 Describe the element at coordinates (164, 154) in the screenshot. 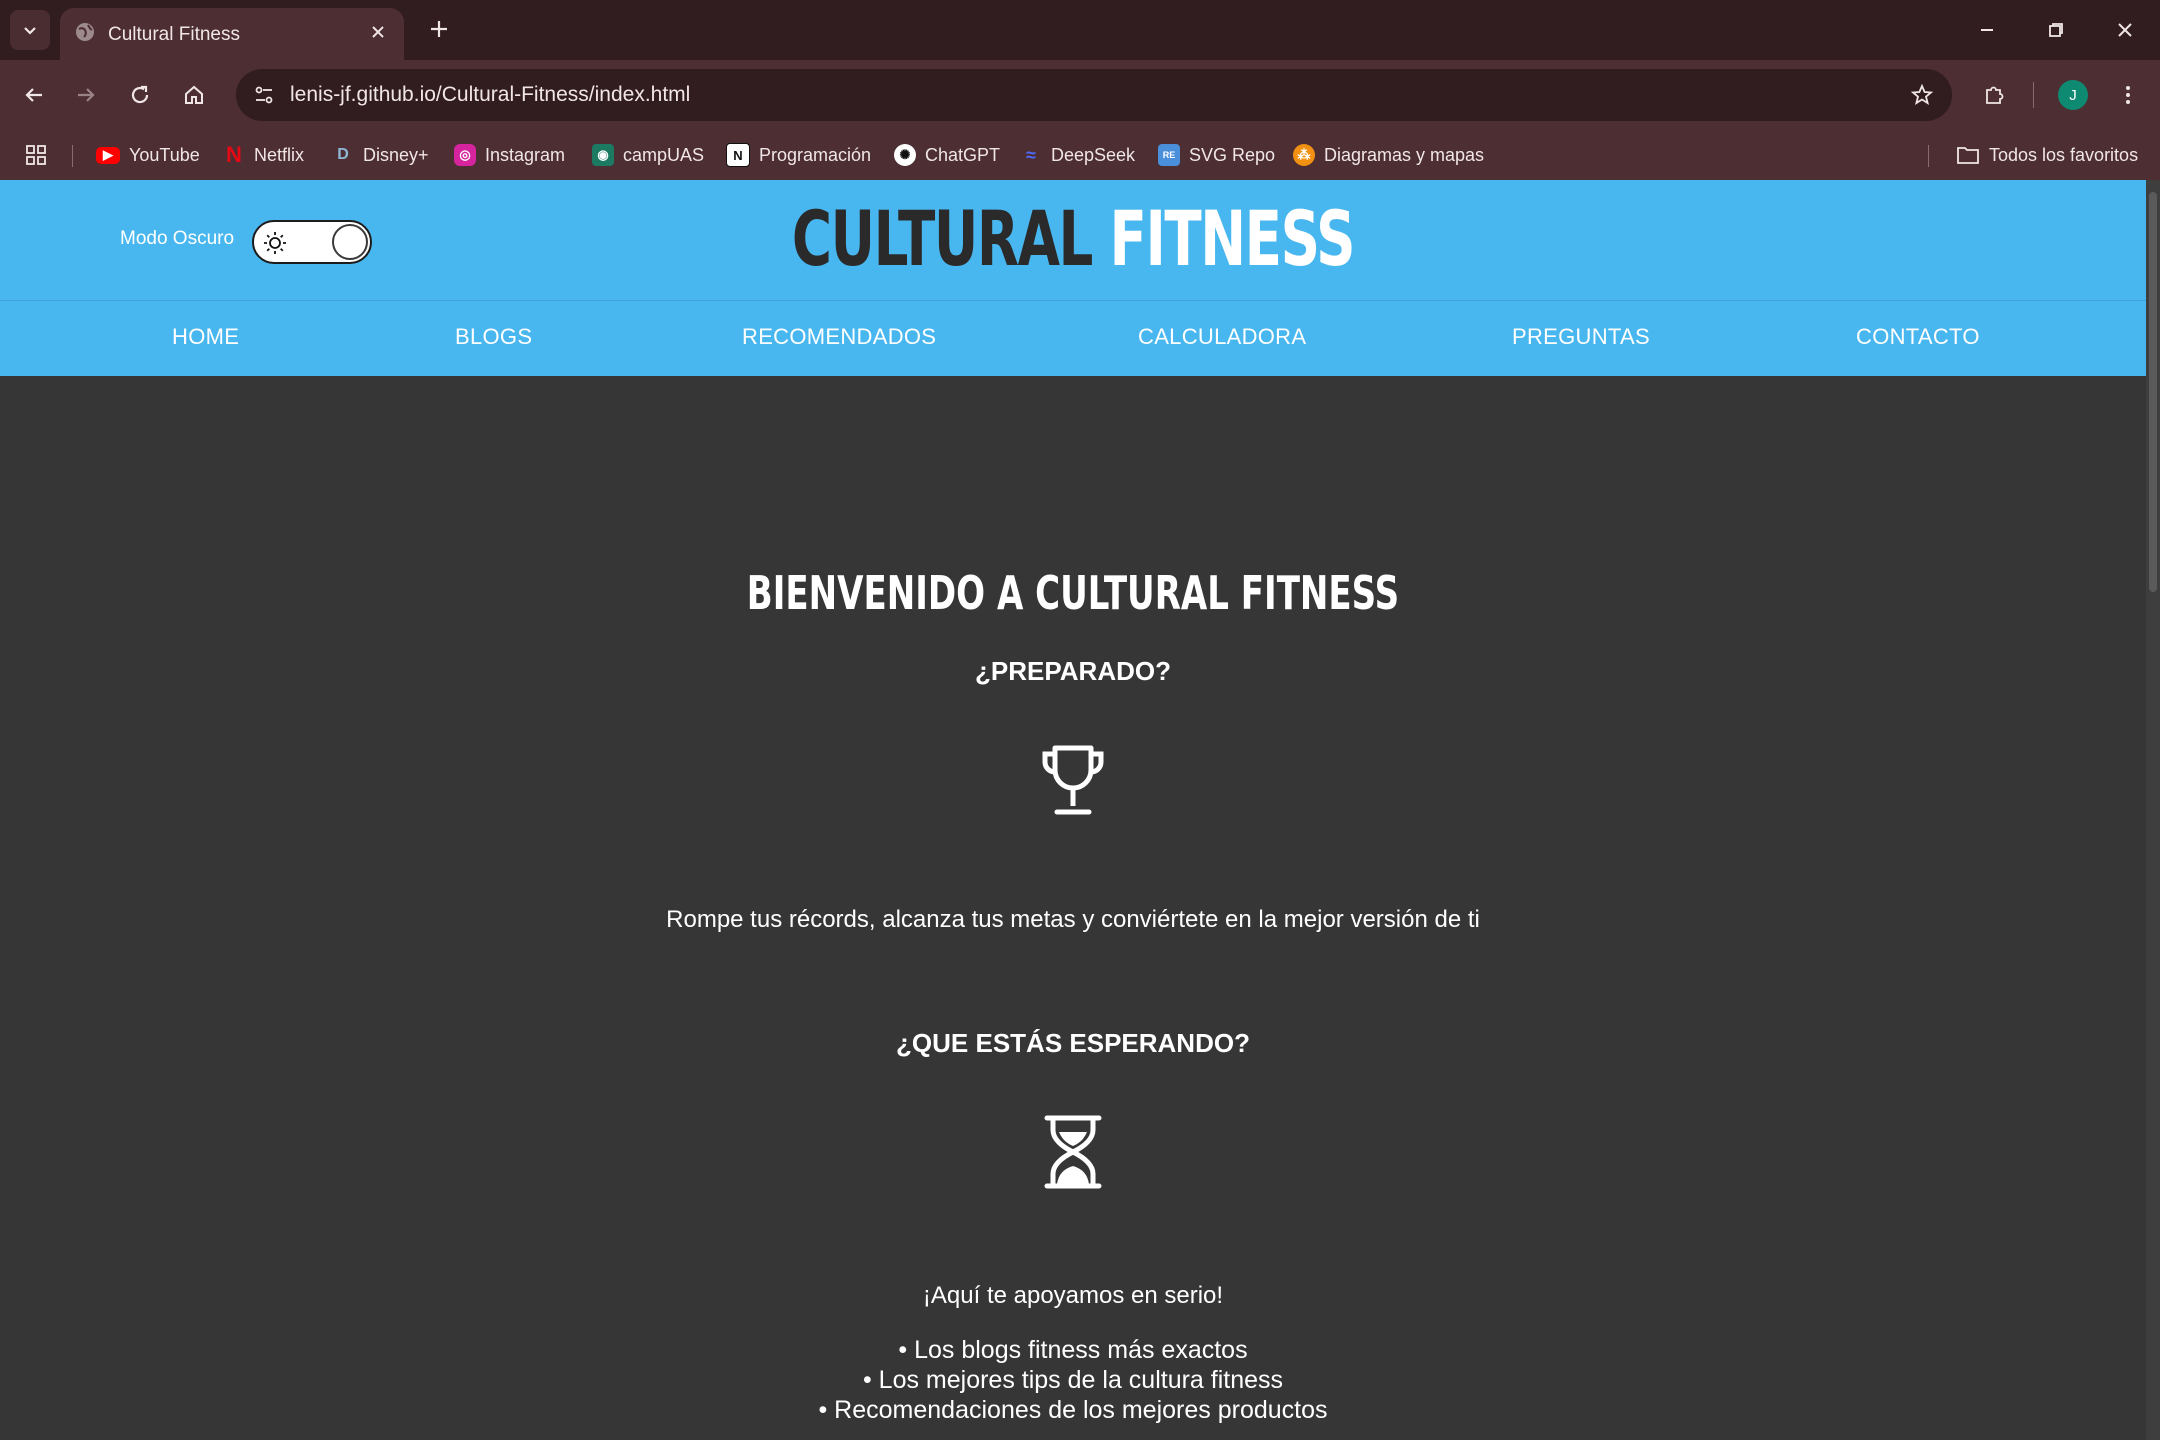

I see `bookmark-label: YouTube` at that location.